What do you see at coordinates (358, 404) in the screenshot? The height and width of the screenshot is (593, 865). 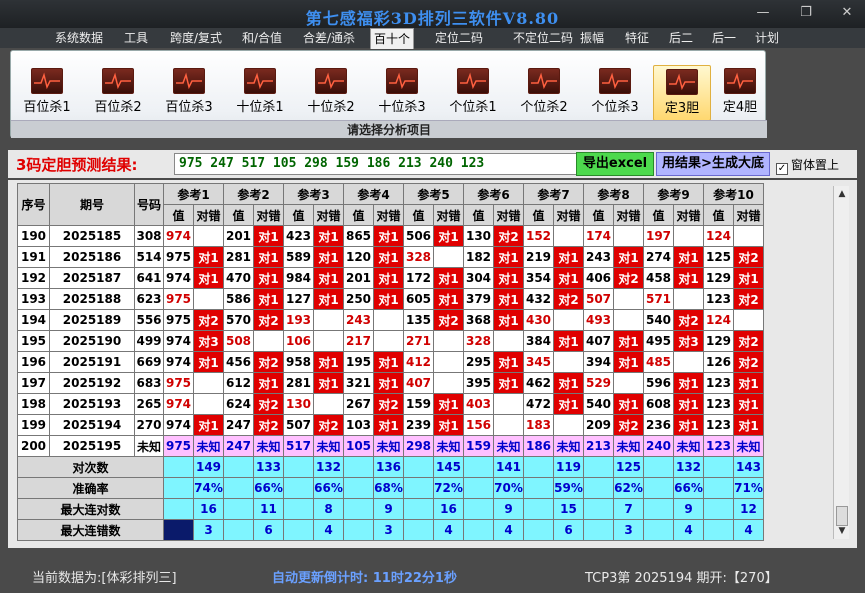 I see `ref-value: 267` at bounding box center [358, 404].